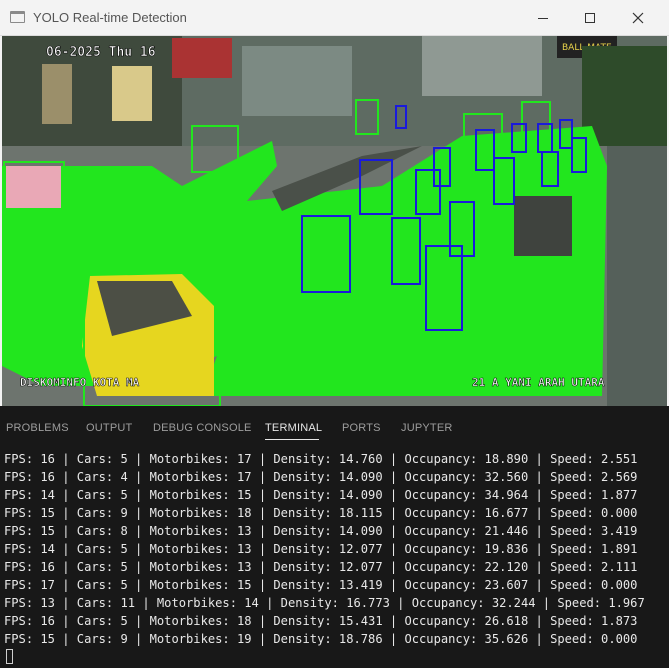  I want to click on tab-ports: PORTS, so click(361, 428).